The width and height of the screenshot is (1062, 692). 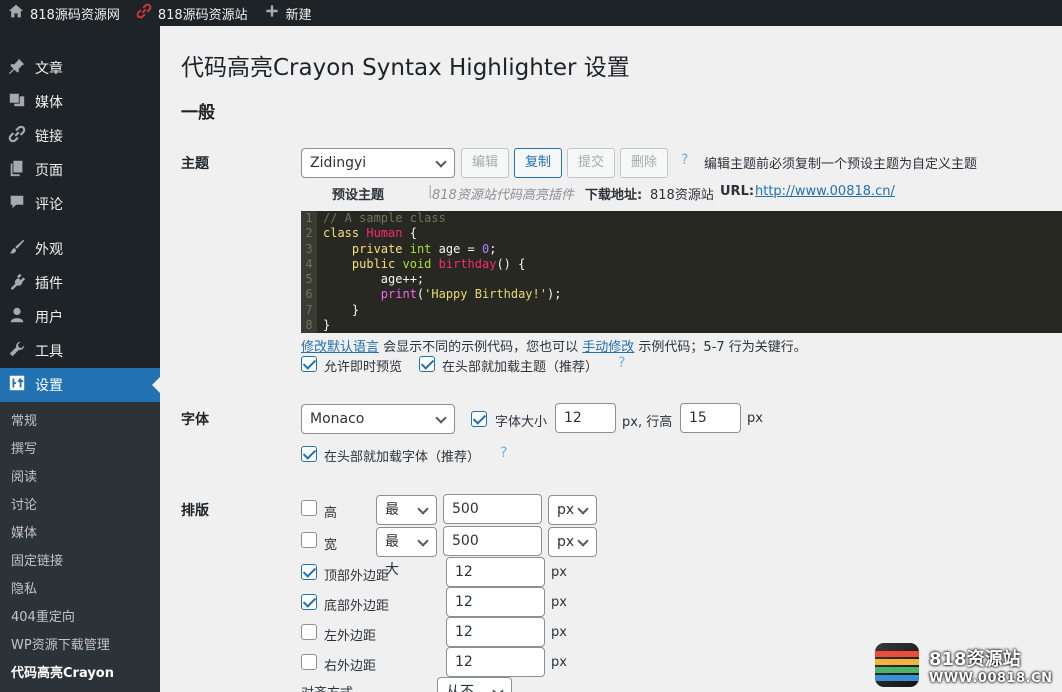 I want to click on submenu-discussion: 讨论, so click(x=80, y=506).